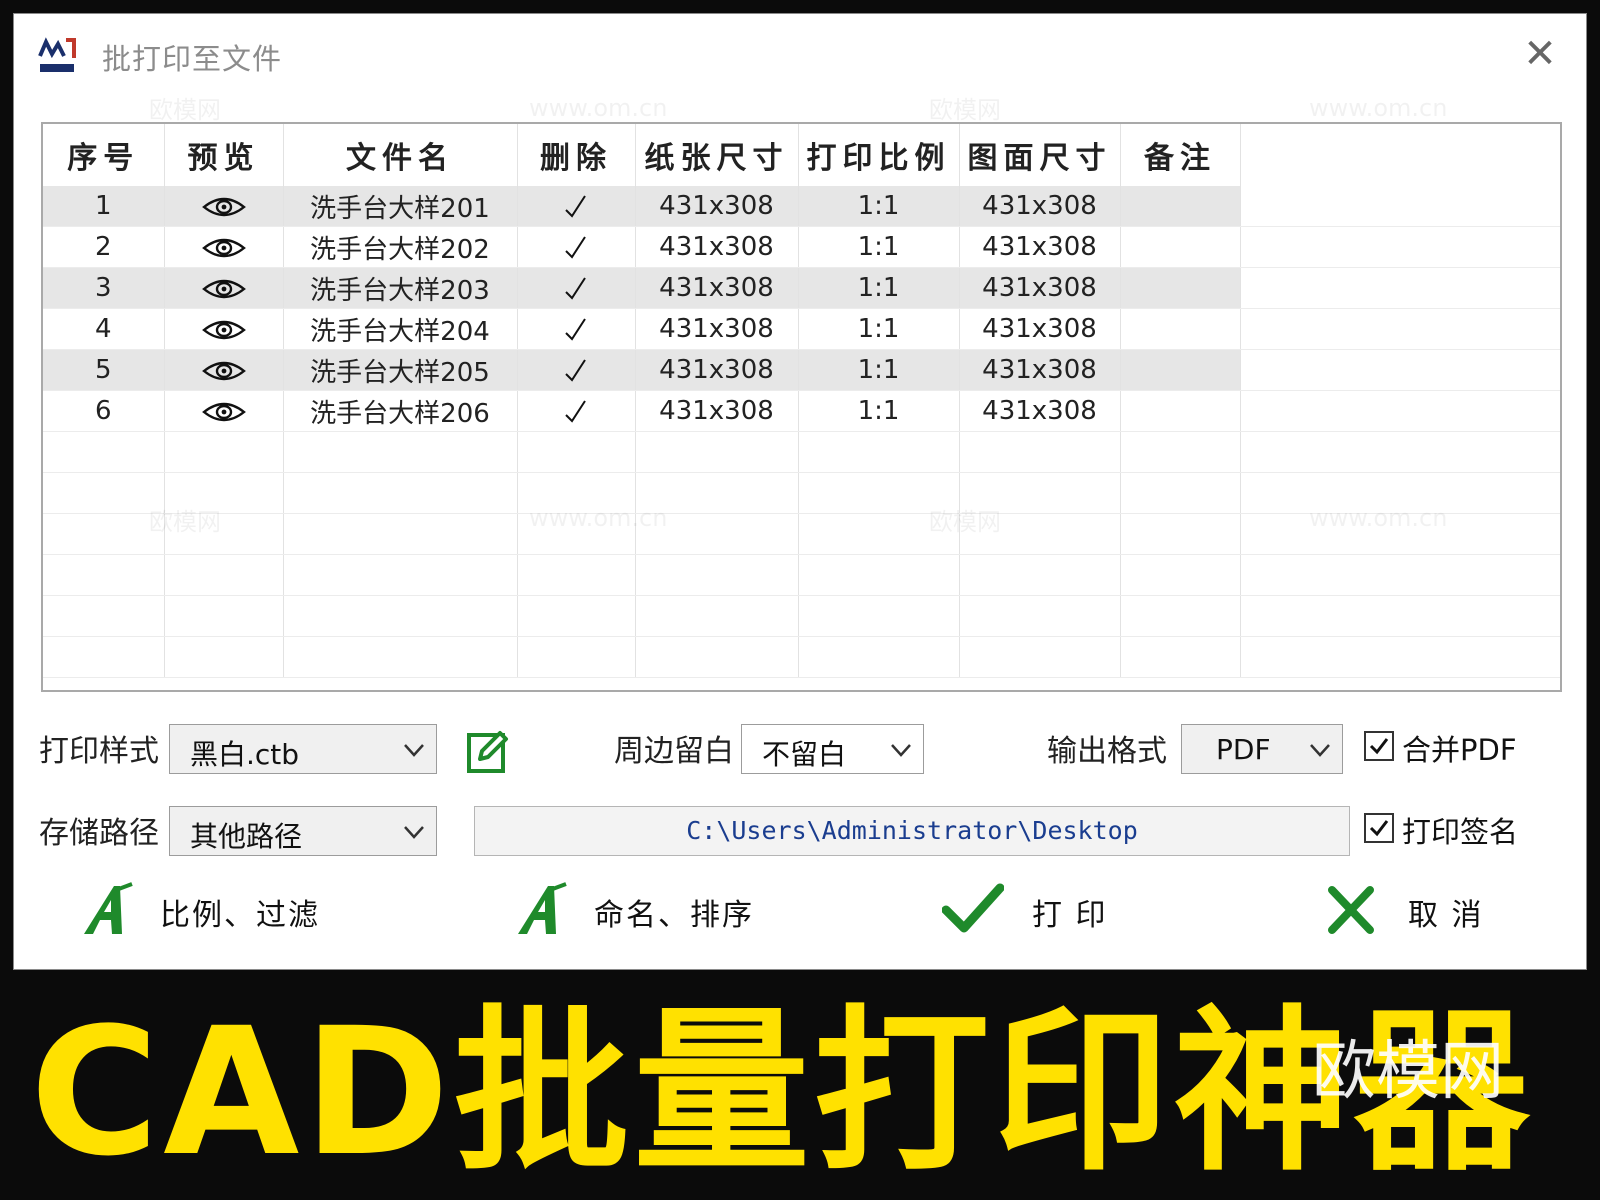 The image size is (1600, 1200). I want to click on cancel-button: 取 消, so click(1434, 911).